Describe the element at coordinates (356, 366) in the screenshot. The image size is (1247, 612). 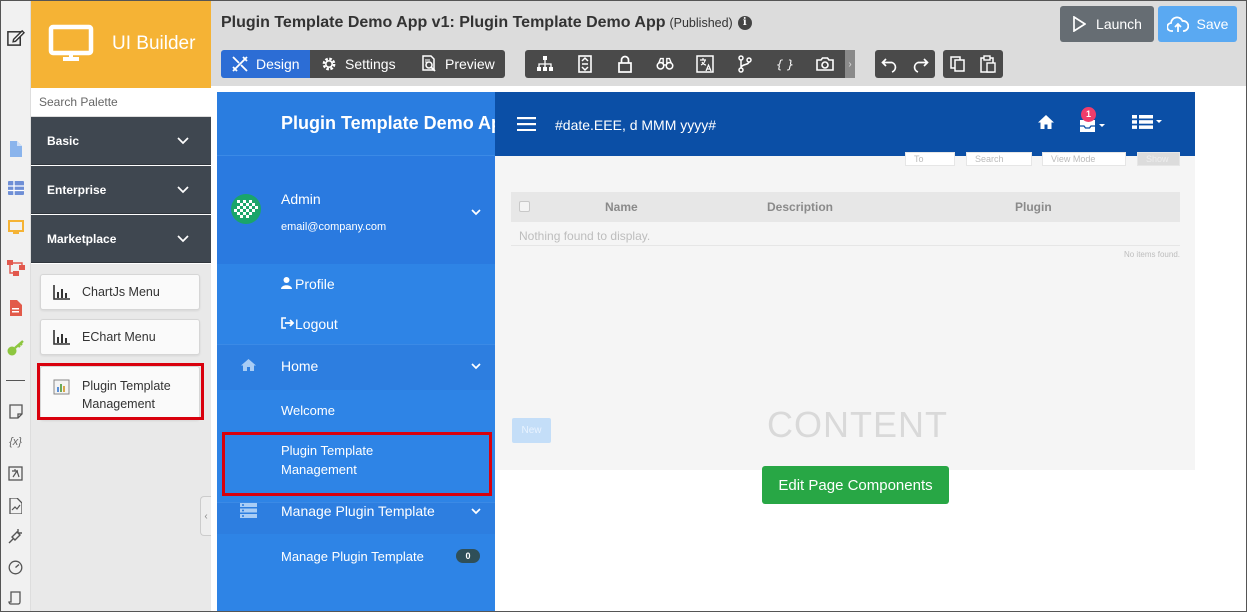
I see `menu-item-home: Home` at that location.